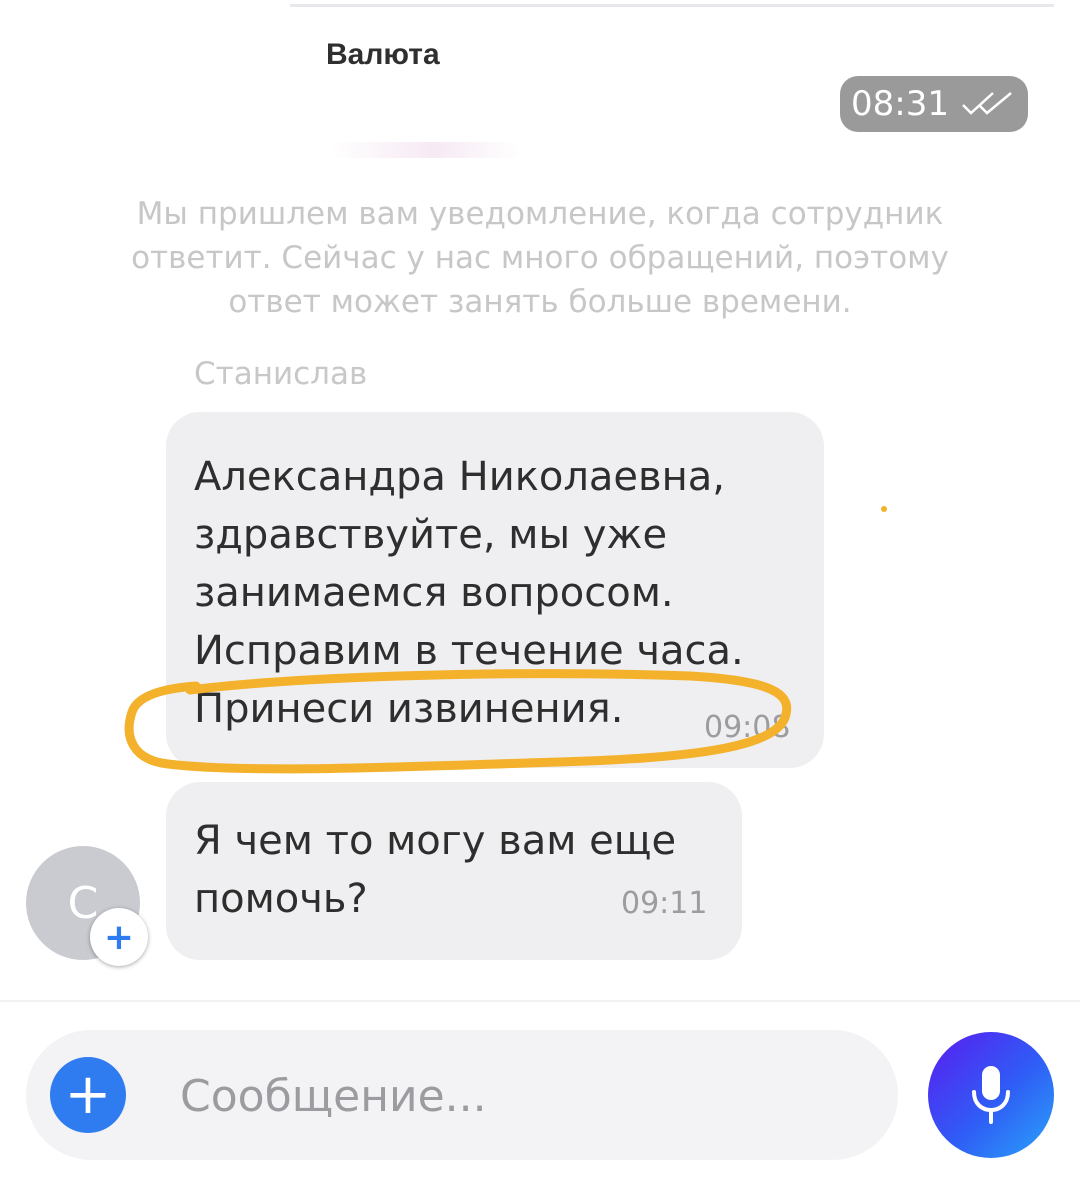 This screenshot has height=1196, width=1080. I want to click on message-input, so click(520, 1096).